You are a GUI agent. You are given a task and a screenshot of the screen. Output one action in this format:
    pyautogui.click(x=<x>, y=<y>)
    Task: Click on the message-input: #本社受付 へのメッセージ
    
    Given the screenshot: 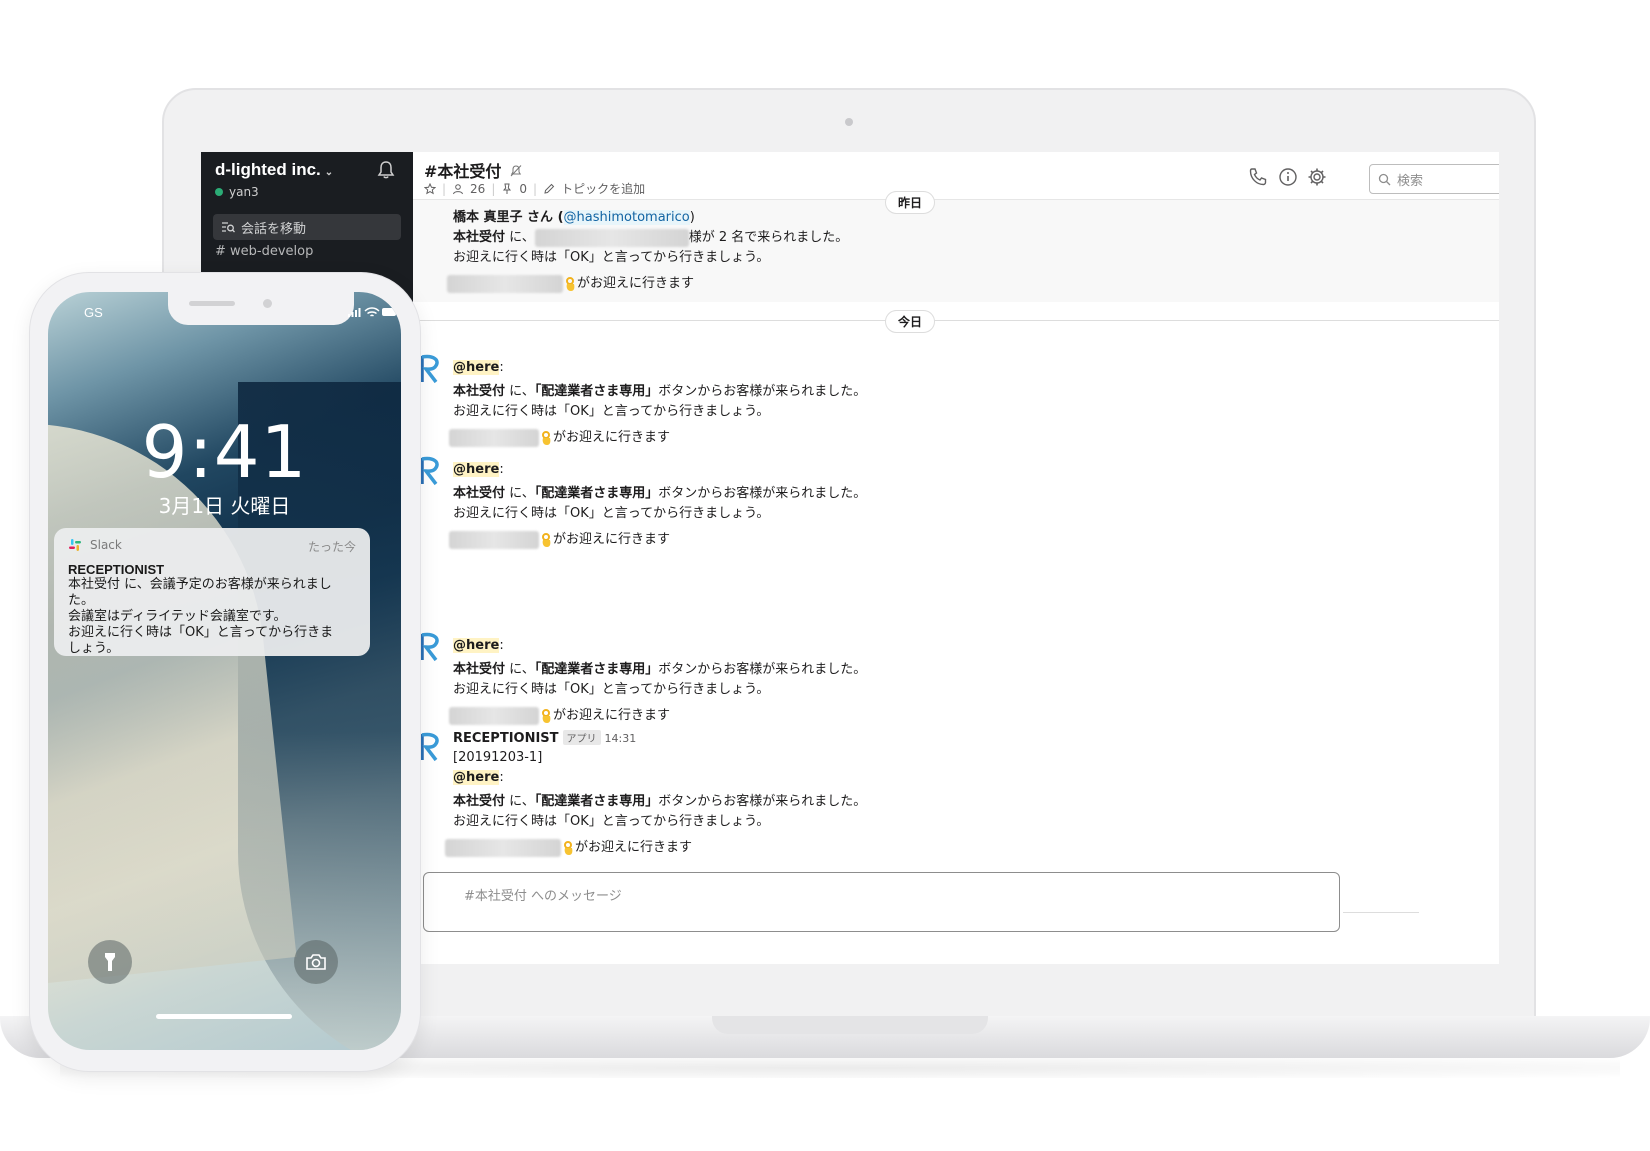 What is the action you would take?
    pyautogui.click(x=881, y=902)
    